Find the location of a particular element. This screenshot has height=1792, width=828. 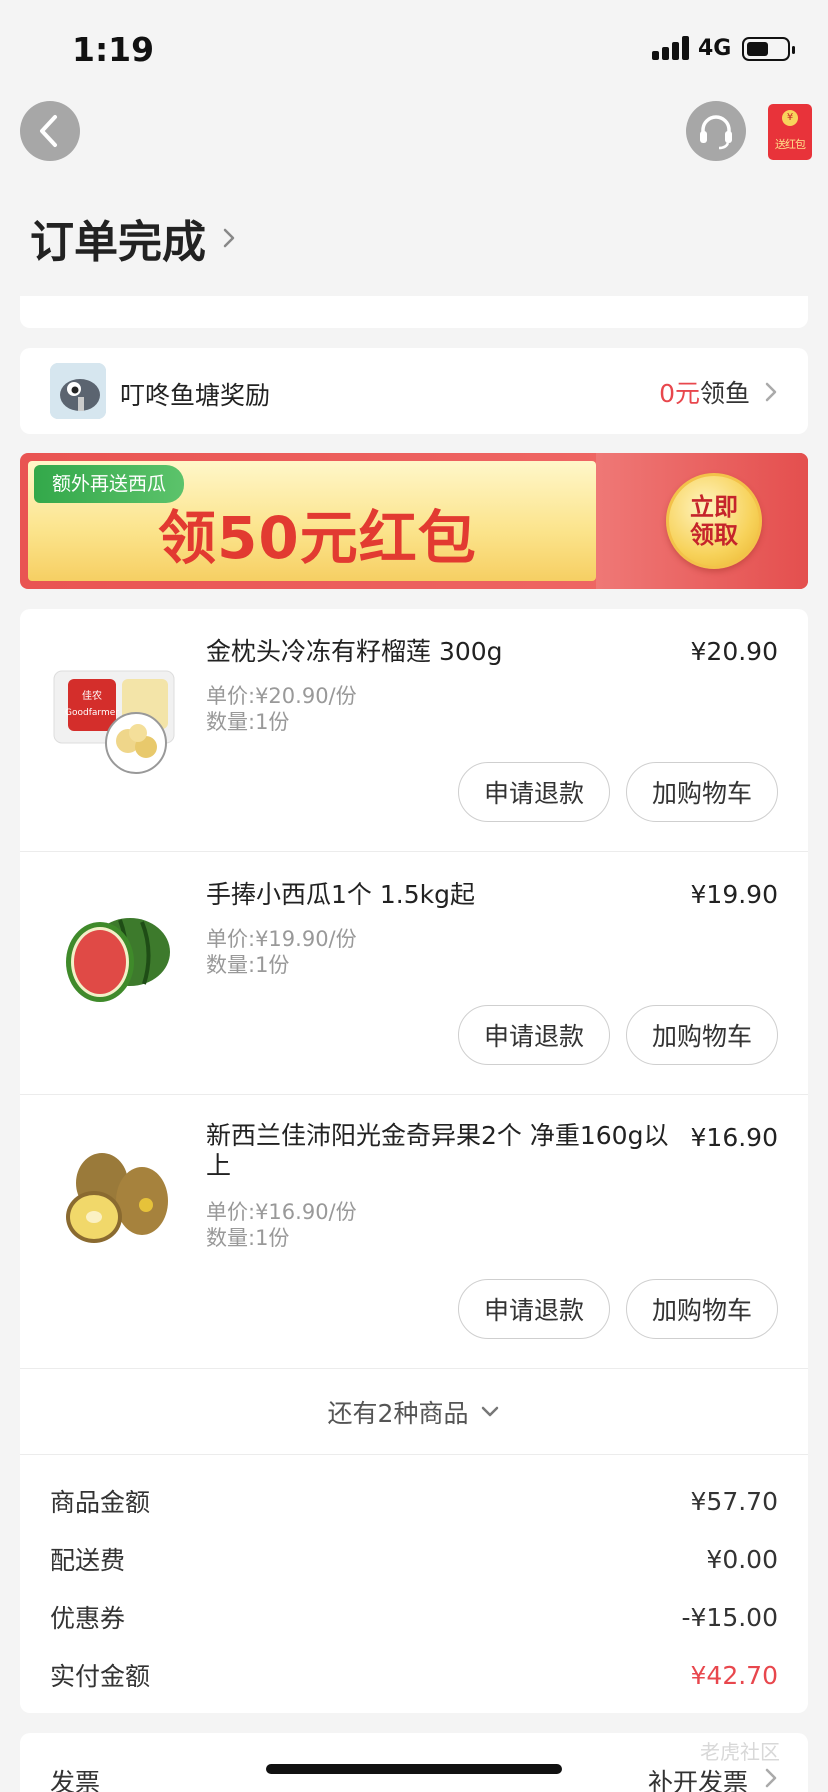

banner-headline: 领50元红包 is located at coordinates (317, 538).